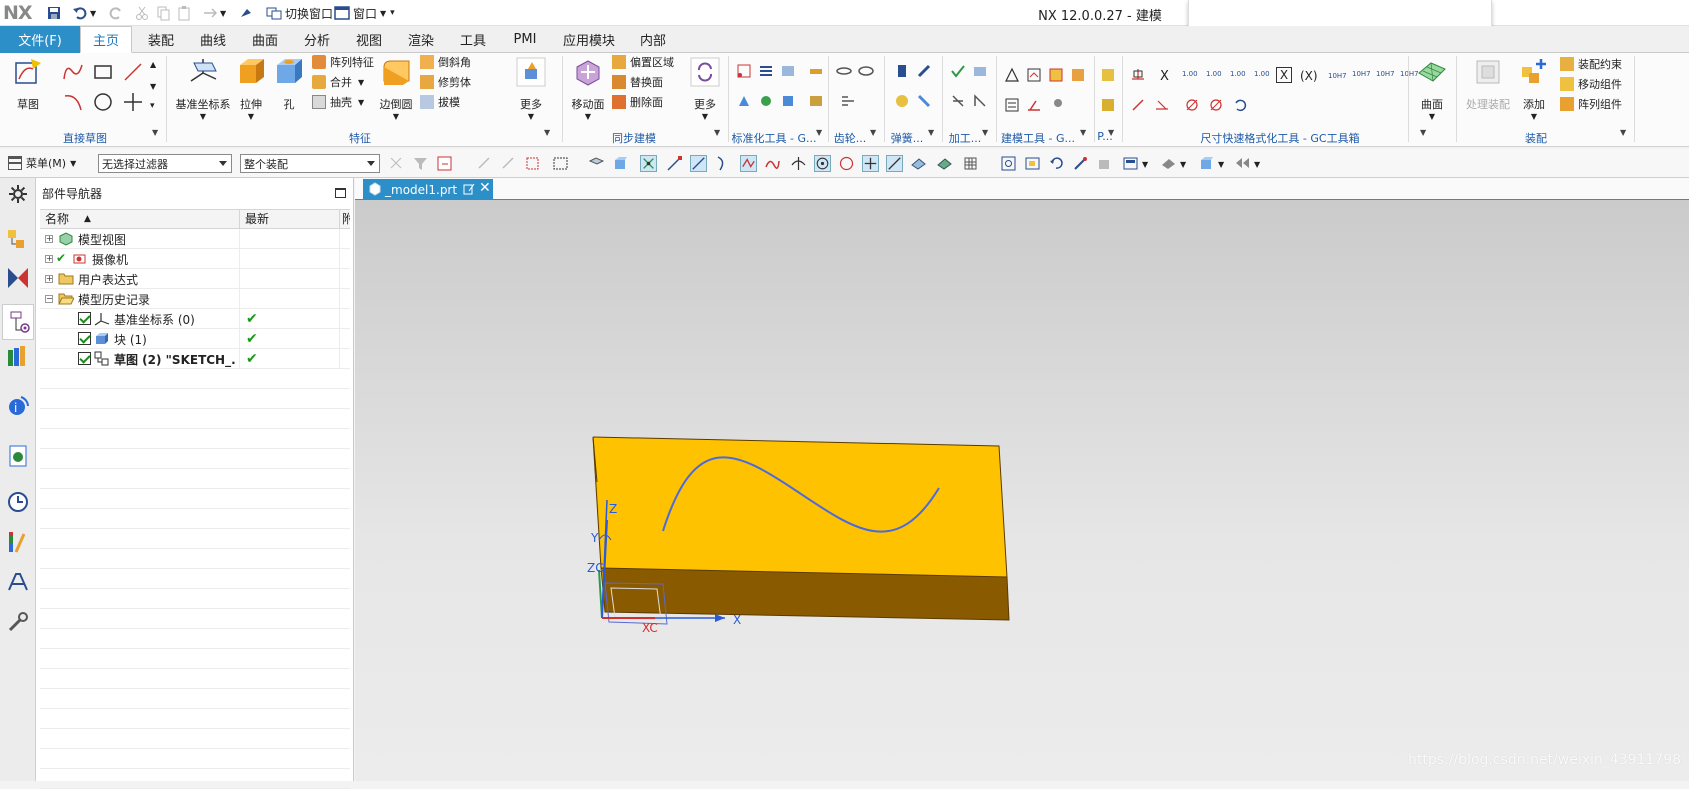 The image size is (1689, 789). I want to click on touch-mode-button, so click(246, 13).